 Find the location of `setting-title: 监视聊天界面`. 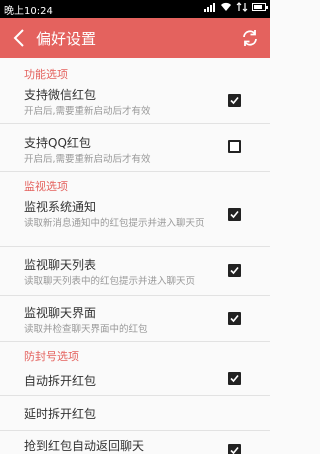

setting-title: 监视聊天界面 is located at coordinates (60, 313).